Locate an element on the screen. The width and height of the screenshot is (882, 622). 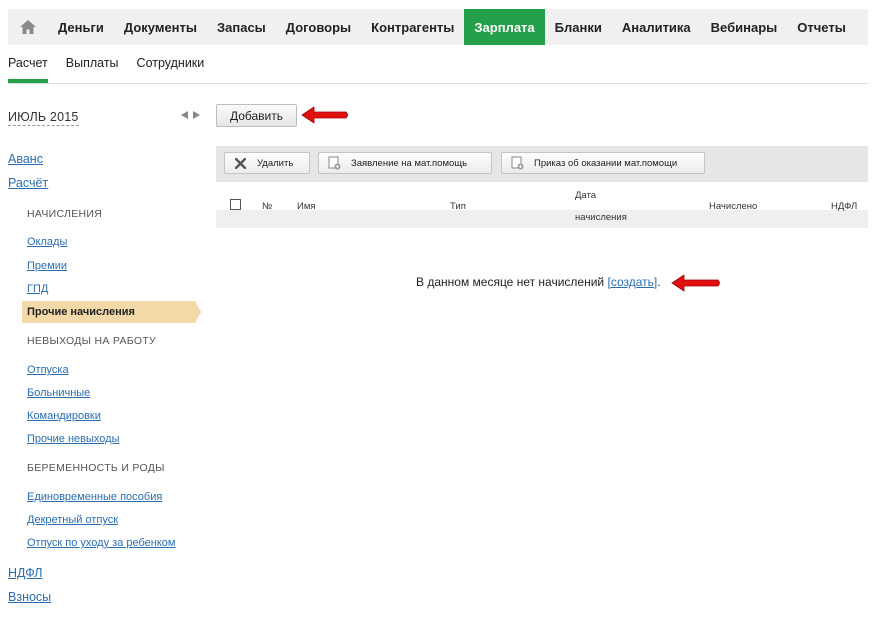
nav-salary: Зарплата is located at coordinates (504, 27).